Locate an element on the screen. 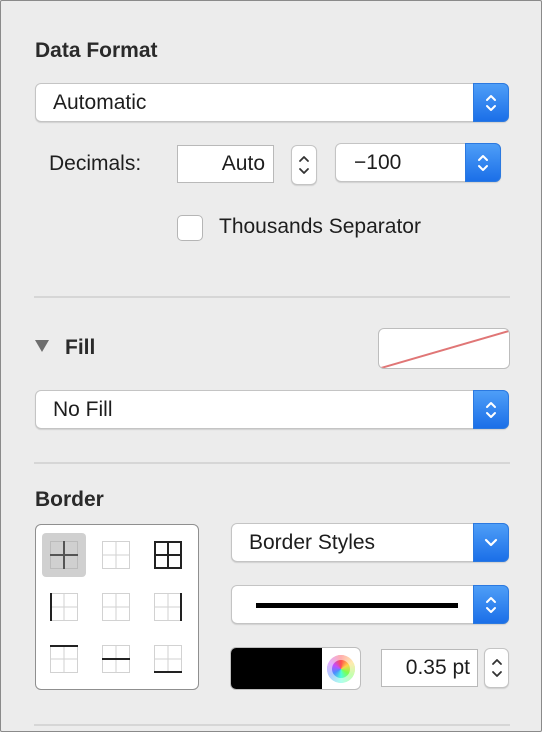 Image resolution: width=542 pixels, height=732 pixels. border-color-swatch is located at coordinates (276, 668).